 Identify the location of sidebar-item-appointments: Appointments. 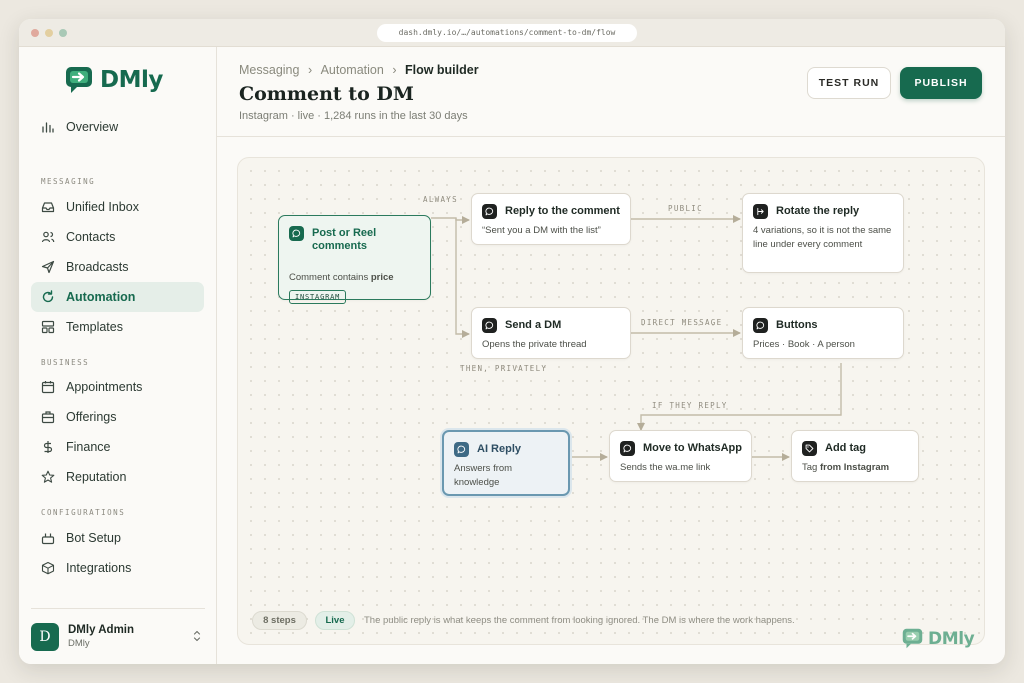
(117, 387).